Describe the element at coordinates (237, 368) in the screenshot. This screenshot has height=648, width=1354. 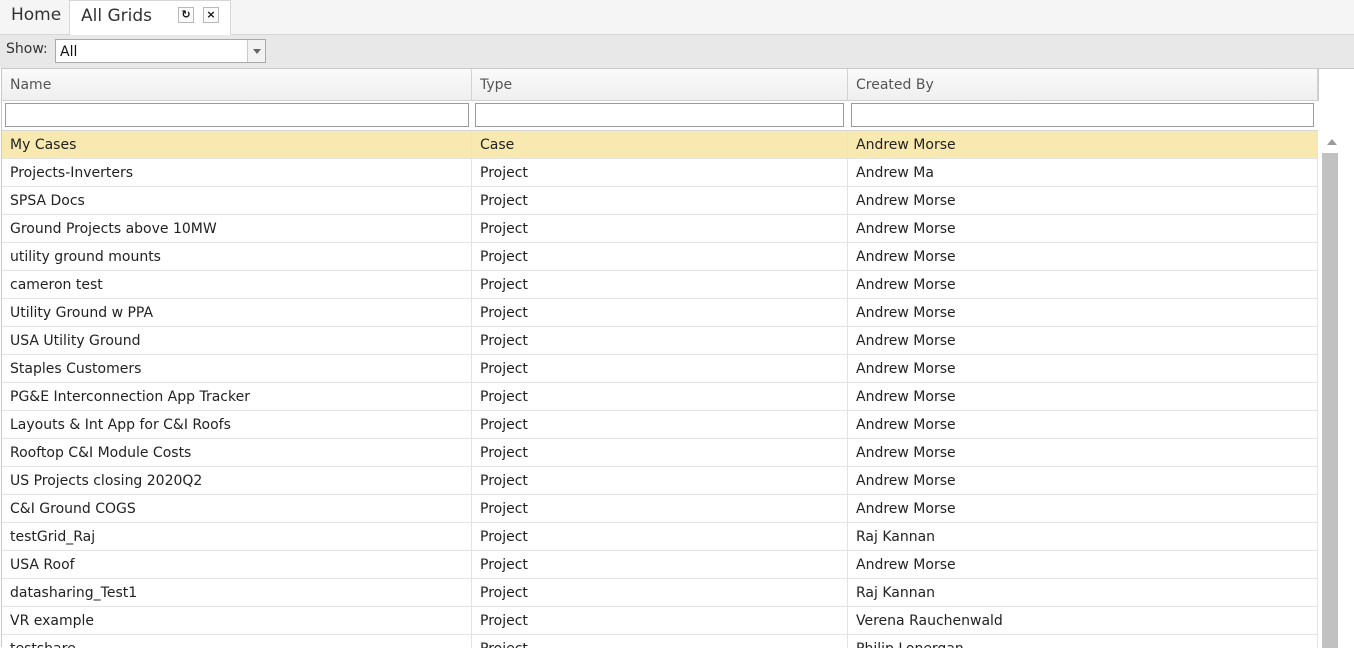
I see `cell-name: Staples Customers` at that location.